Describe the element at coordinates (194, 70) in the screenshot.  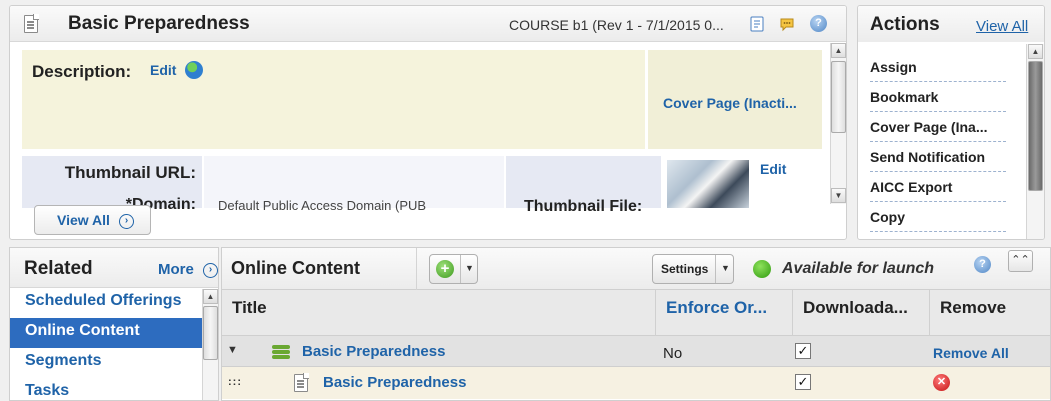
I see `globe-icon` at that location.